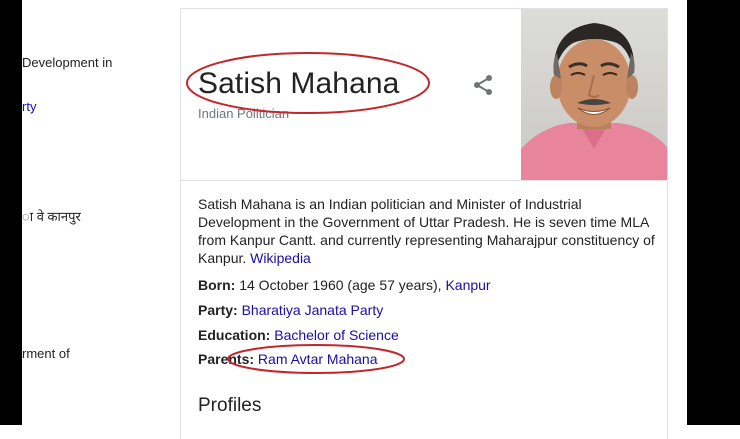 The image size is (740, 439). Describe the element at coordinates (313, 310) in the screenshot. I see `party-link: Bharatiya Janata Party` at that location.